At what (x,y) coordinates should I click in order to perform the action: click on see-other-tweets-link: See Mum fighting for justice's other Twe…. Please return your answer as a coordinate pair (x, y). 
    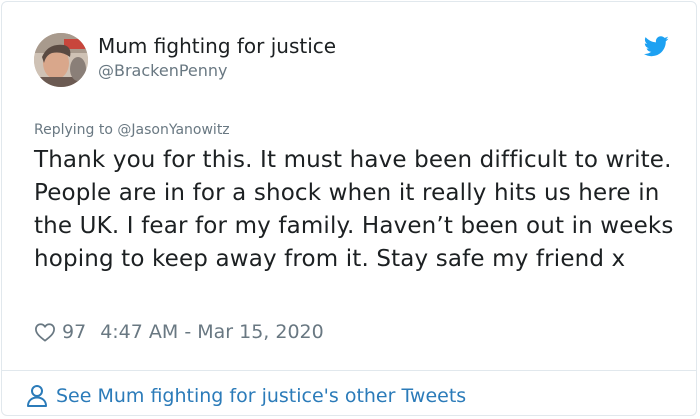
    Looking at the image, I should click on (246, 396).